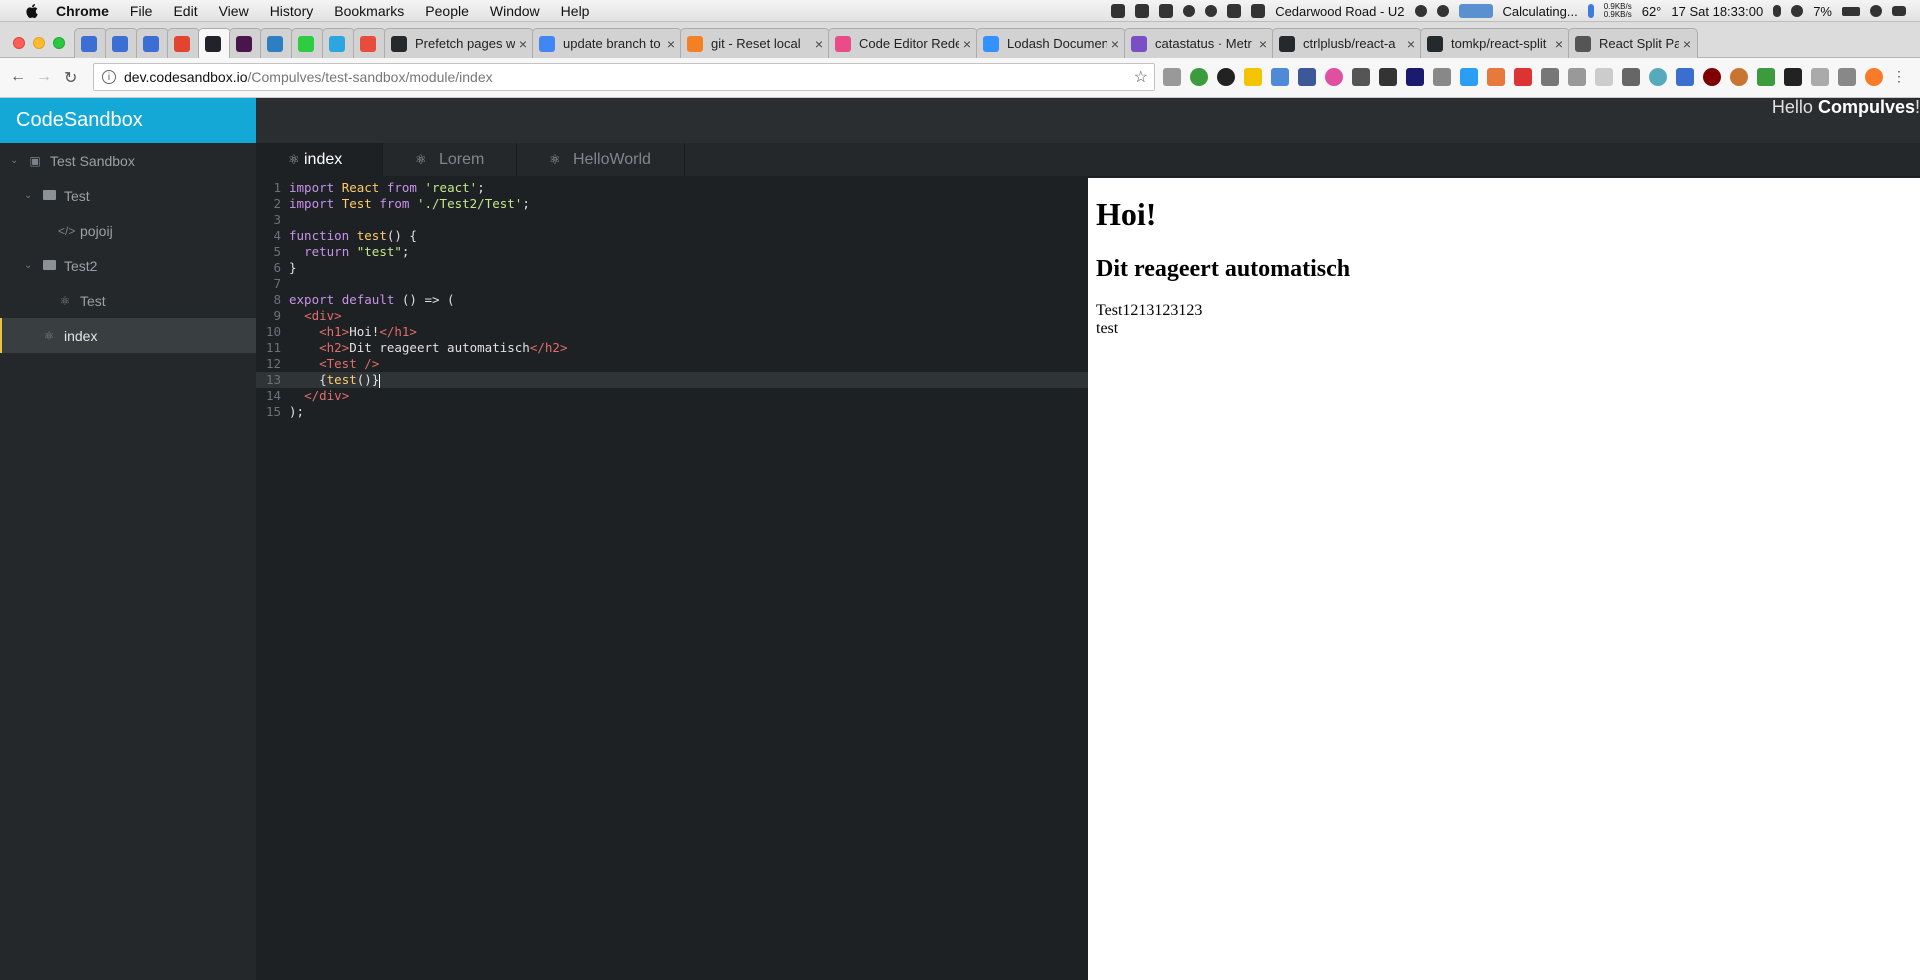 The width and height of the screenshot is (1920, 980). I want to click on browser-tab: tomkp/react-split ×, so click(1495, 43).